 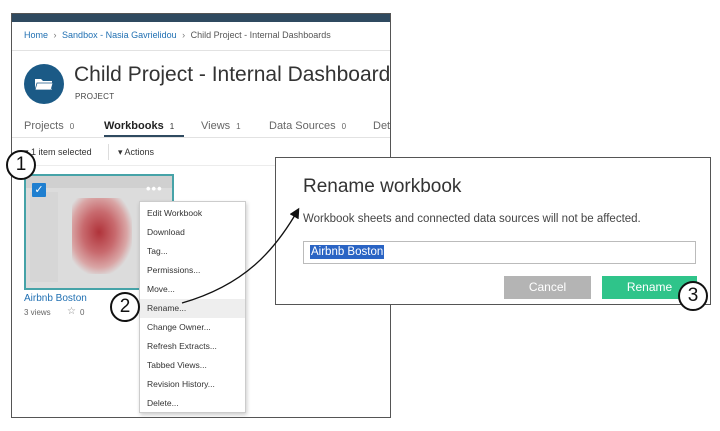 I want to click on actions-label: Actions, so click(x=139, y=152).